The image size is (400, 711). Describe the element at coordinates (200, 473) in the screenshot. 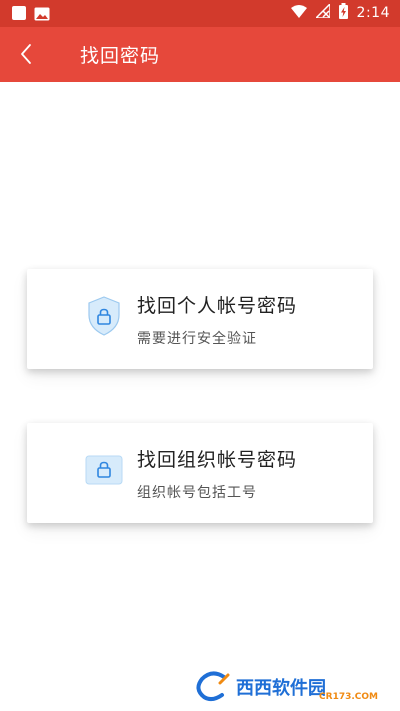

I see `organization-account-option: 找回组织帐号密码 组织帐号包括工号` at that location.